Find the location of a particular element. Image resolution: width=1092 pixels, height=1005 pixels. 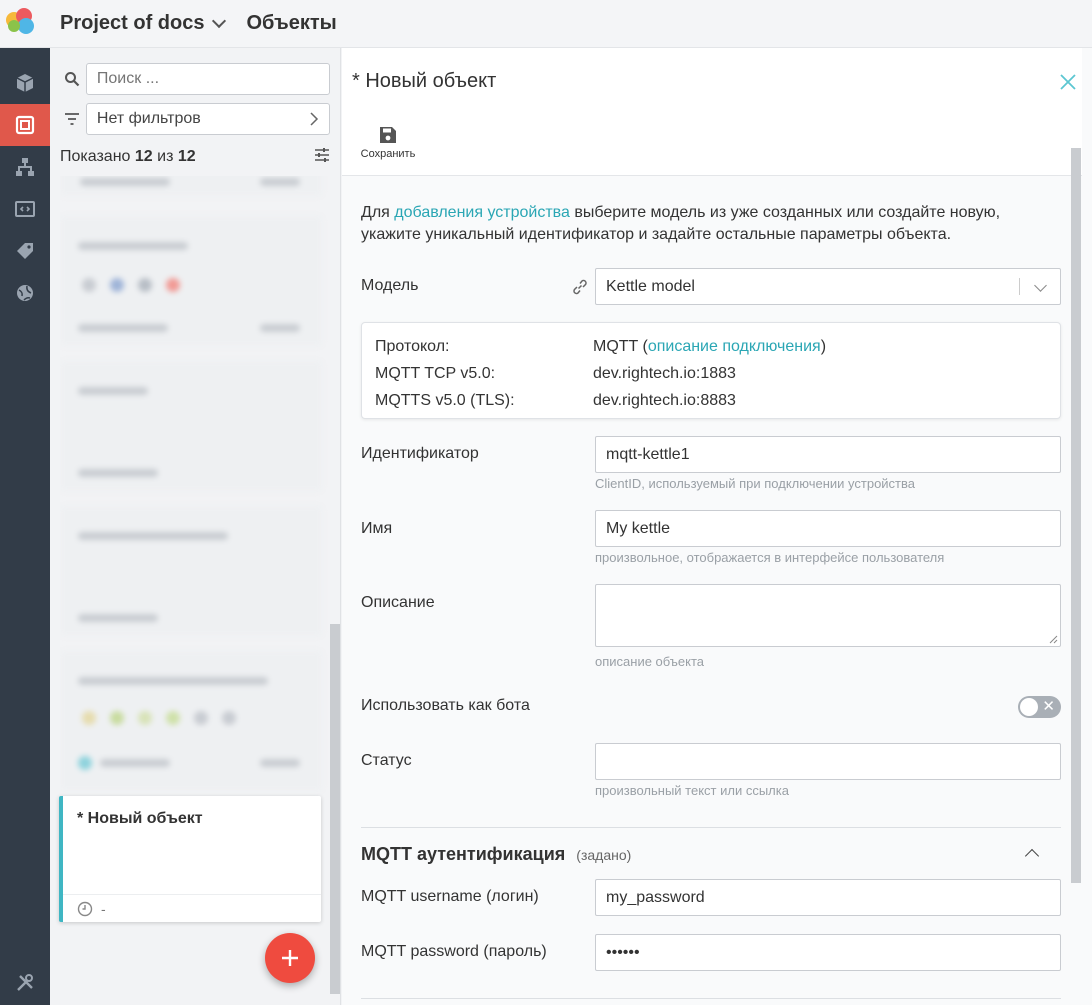

objects-icon is located at coordinates (25, 125).